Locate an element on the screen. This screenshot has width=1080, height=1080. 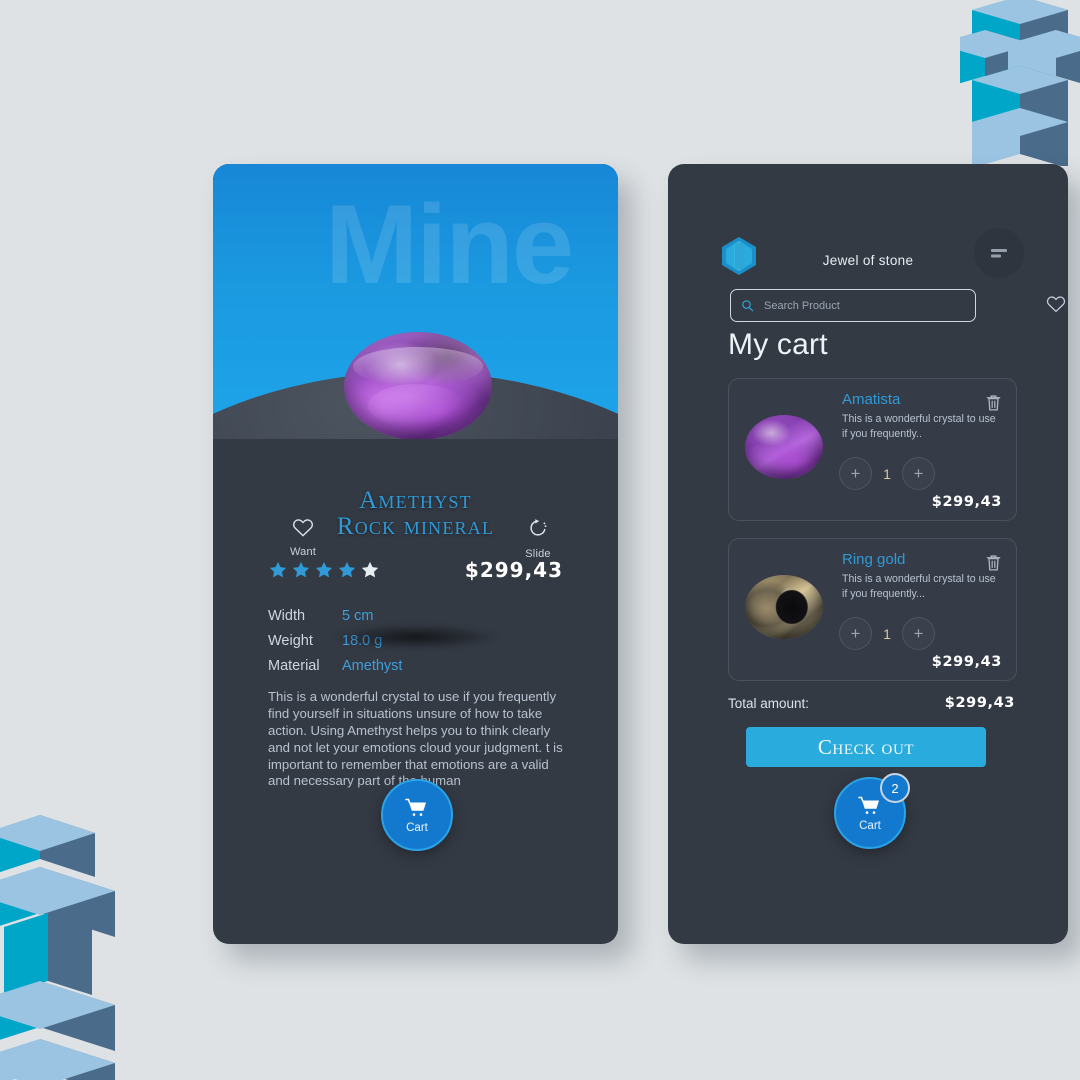
star-rating is located at coordinates (324, 570).